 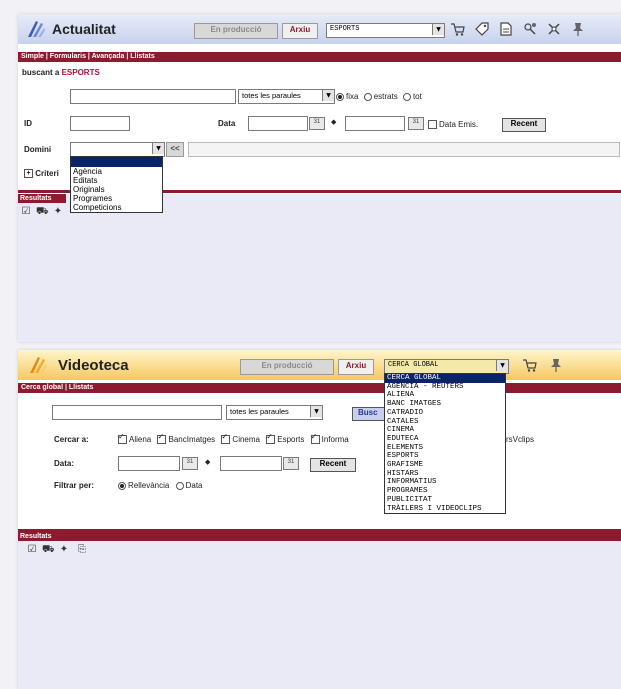 I want to click on criteri-label: Criteri, so click(x=47, y=173).